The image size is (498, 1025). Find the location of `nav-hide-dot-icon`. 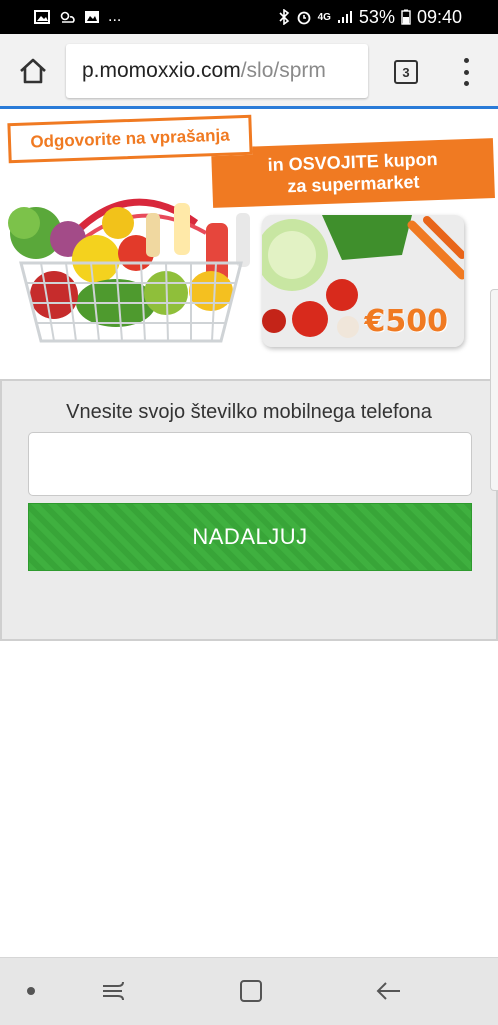

nav-hide-dot-icon is located at coordinates (31, 991).